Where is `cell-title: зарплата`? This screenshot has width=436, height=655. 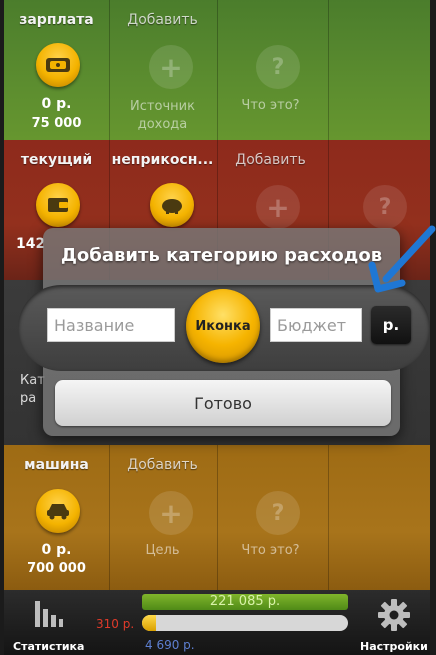 cell-title: зарплата is located at coordinates (56, 20).